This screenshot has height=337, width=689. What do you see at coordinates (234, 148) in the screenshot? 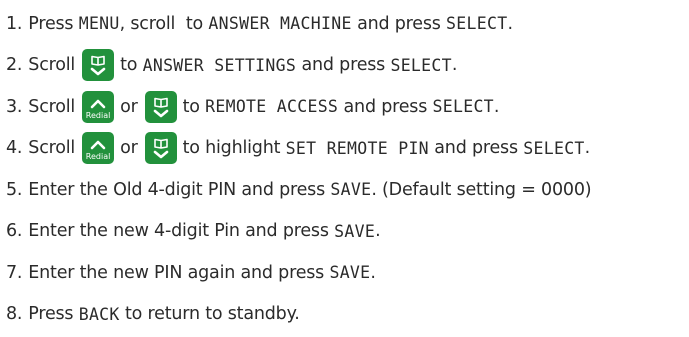
I see `step-text: to highlight` at bounding box center [234, 148].